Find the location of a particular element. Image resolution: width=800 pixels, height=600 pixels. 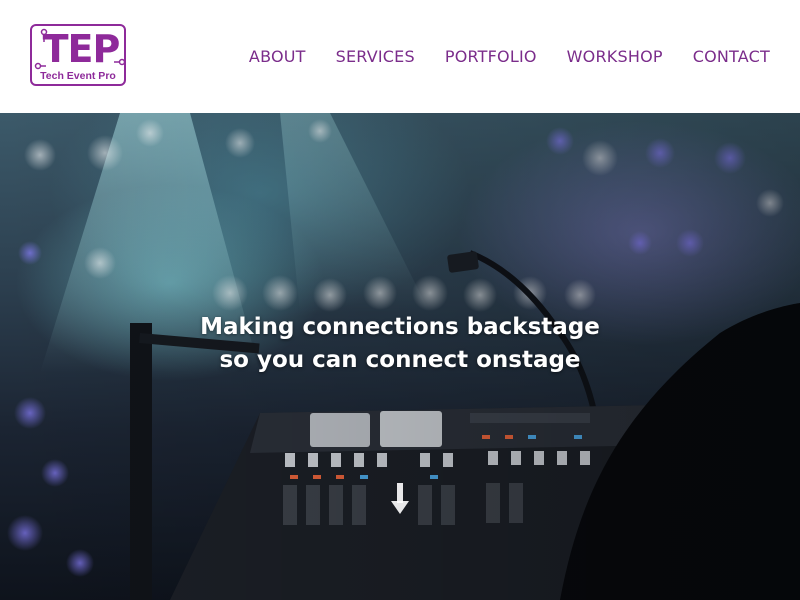

nav-item-portfolio: PORTFOLIO is located at coordinates (491, 56).